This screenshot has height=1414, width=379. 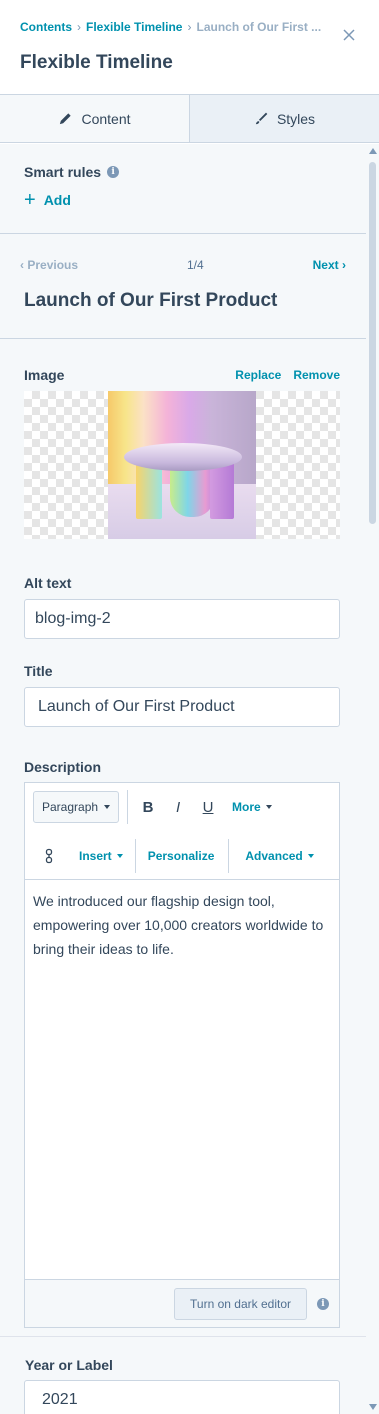 I want to click on tab-styles-label: Styles, so click(x=296, y=118).